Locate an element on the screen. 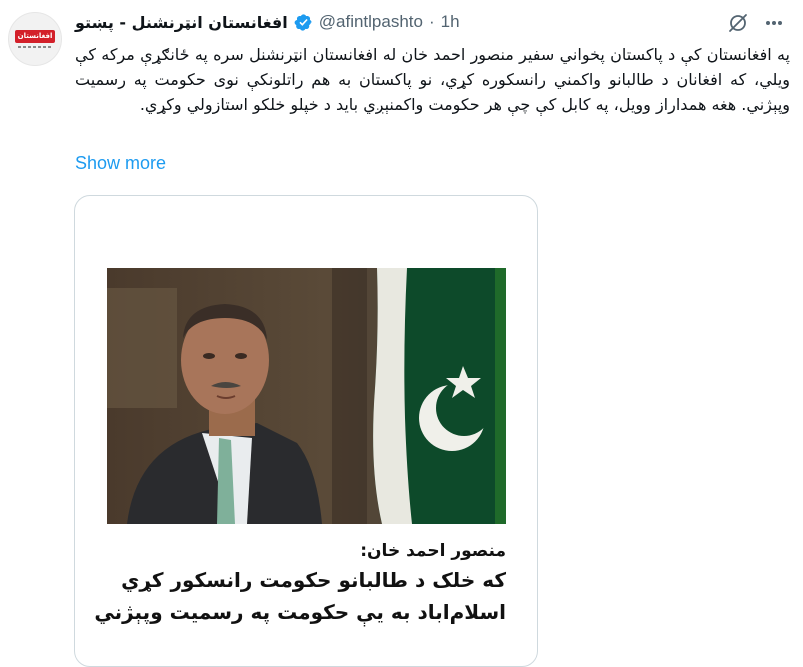  account-handle: @afintlpashto is located at coordinates (371, 22).